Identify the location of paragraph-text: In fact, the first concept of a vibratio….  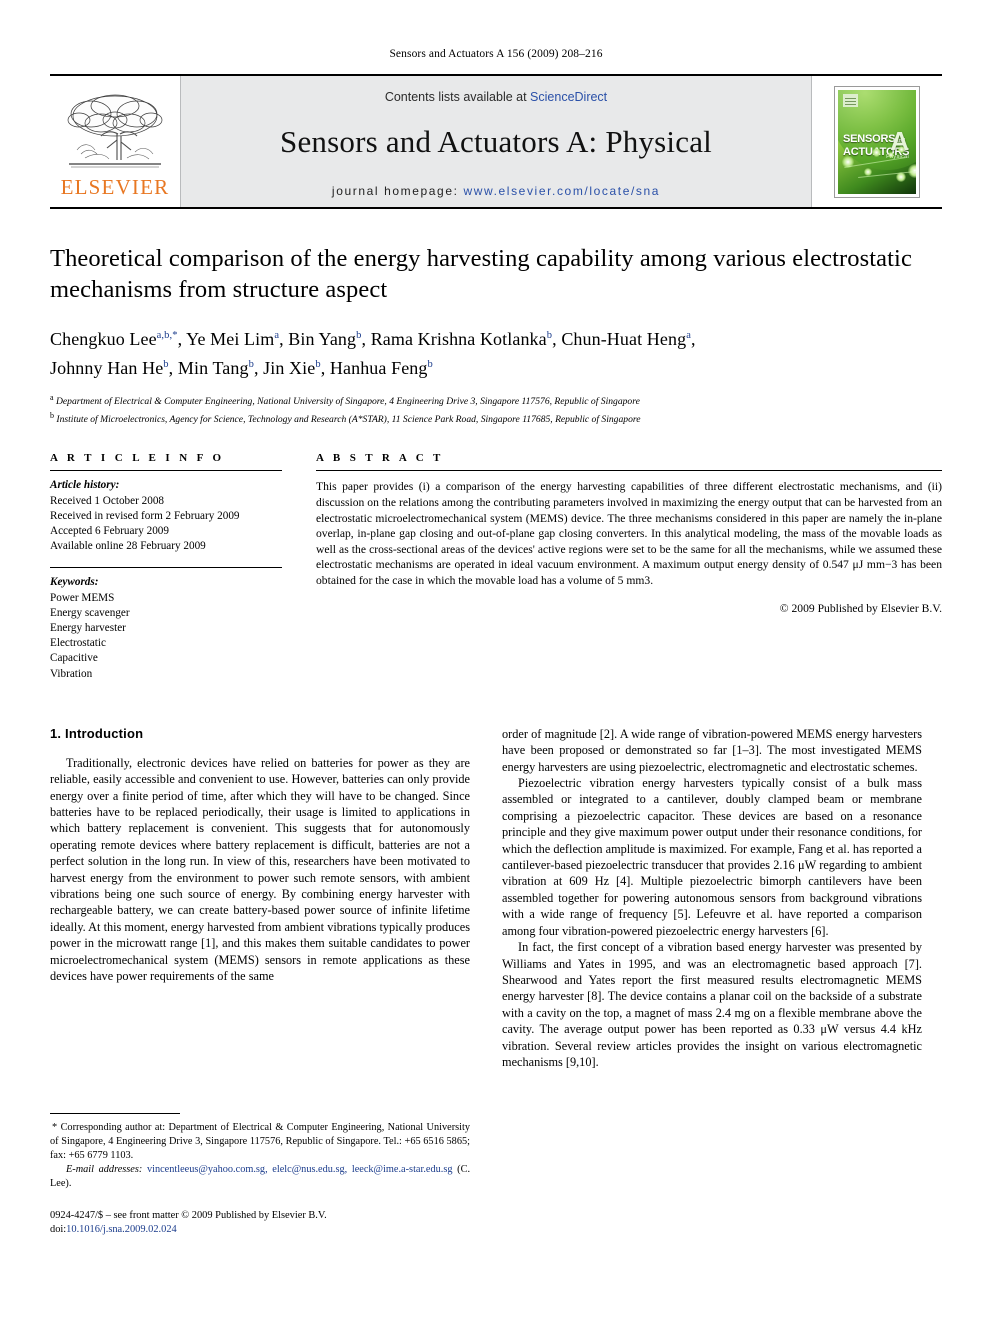
(712, 1004).